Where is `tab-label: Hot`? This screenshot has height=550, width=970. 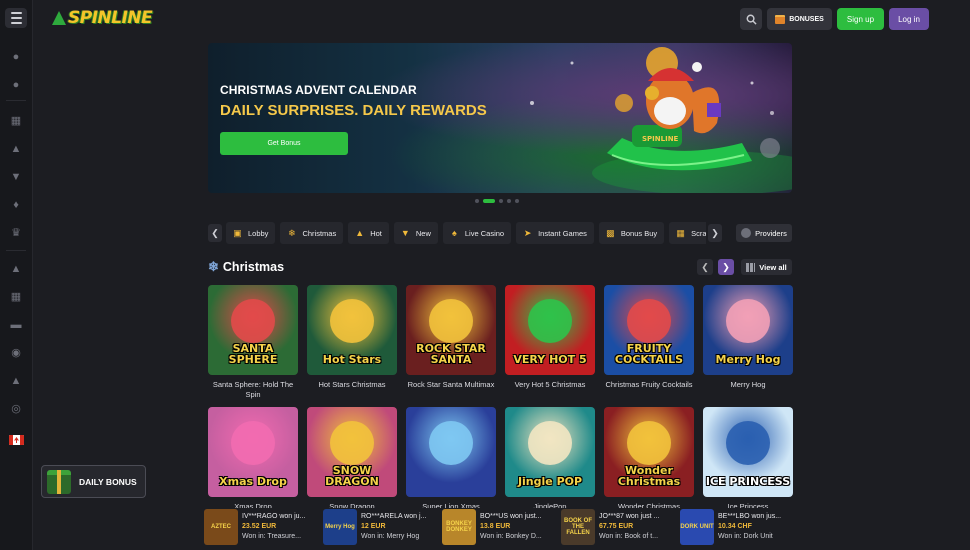 tab-label: Hot is located at coordinates (376, 233).